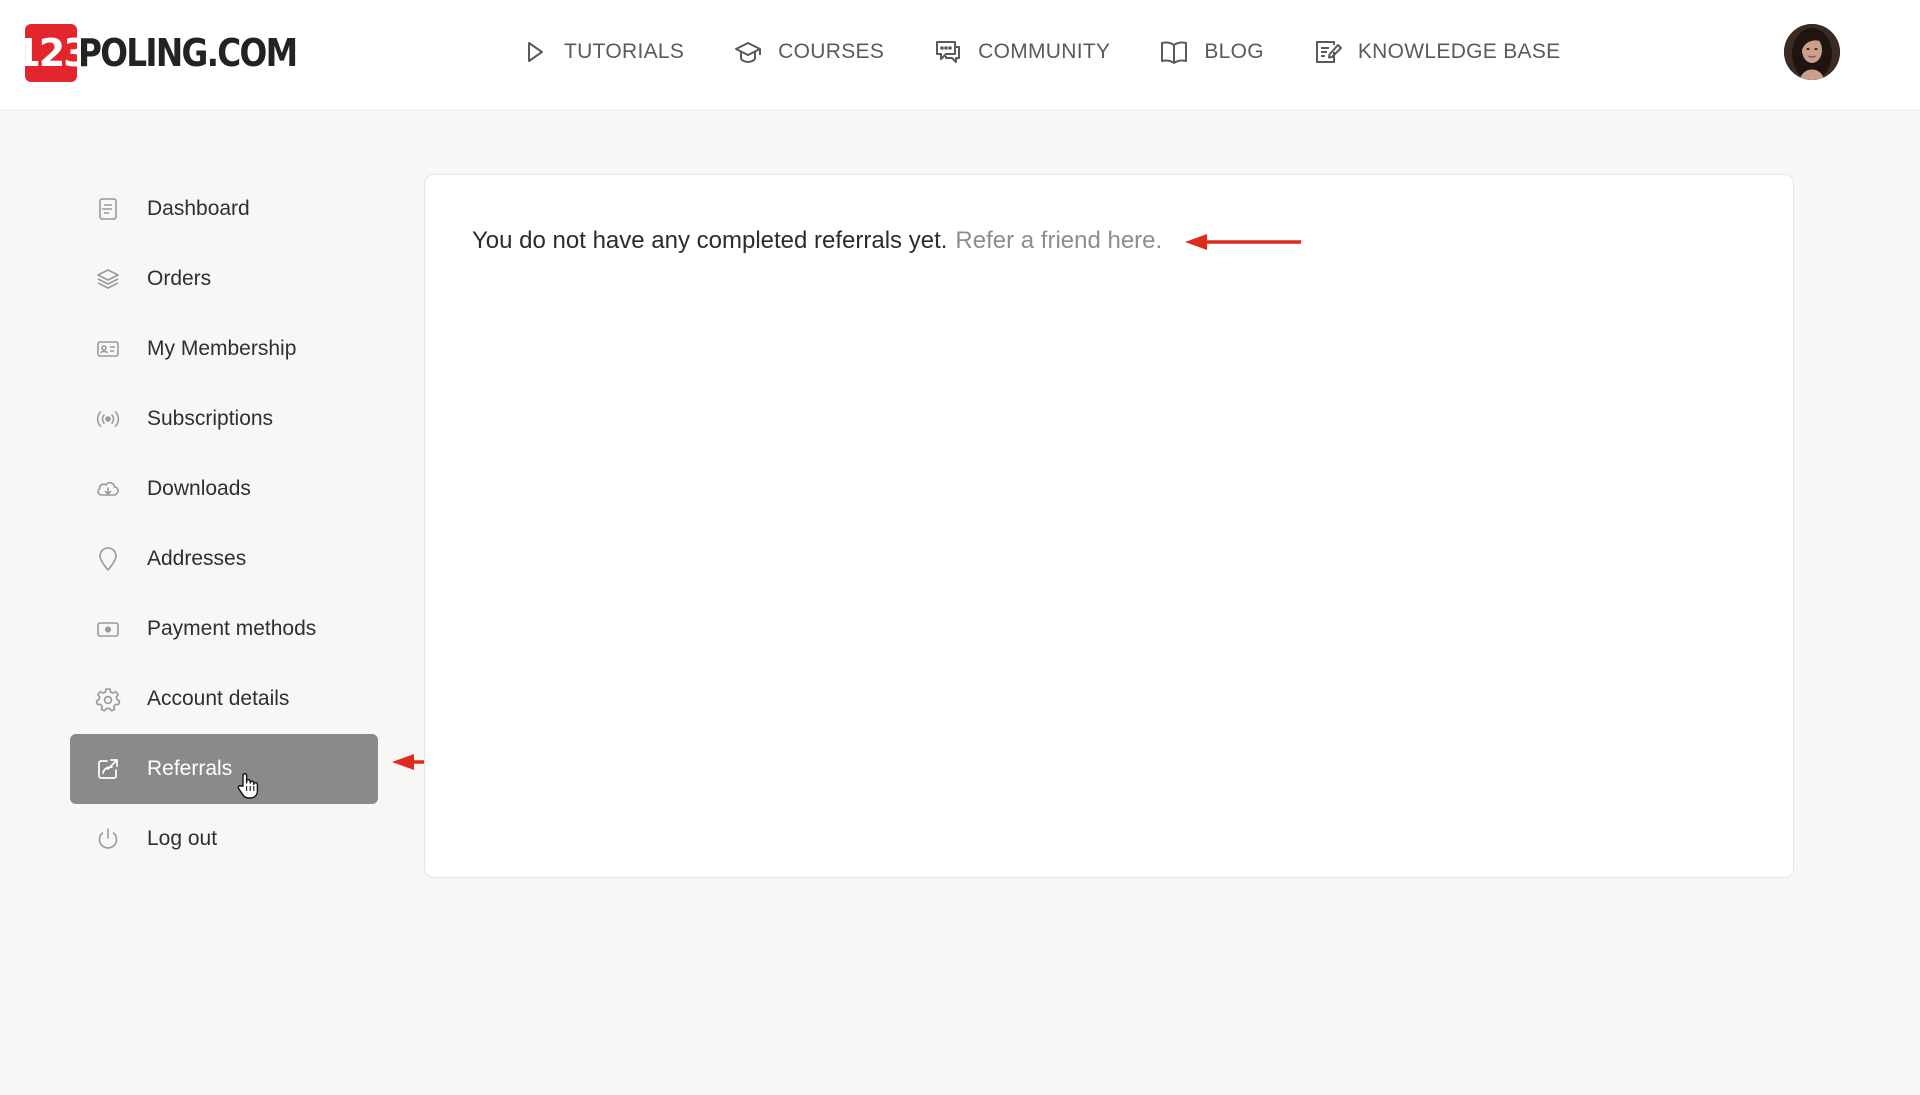 This screenshot has height=1095, width=1920. I want to click on document-edit-icon, so click(1328, 52).